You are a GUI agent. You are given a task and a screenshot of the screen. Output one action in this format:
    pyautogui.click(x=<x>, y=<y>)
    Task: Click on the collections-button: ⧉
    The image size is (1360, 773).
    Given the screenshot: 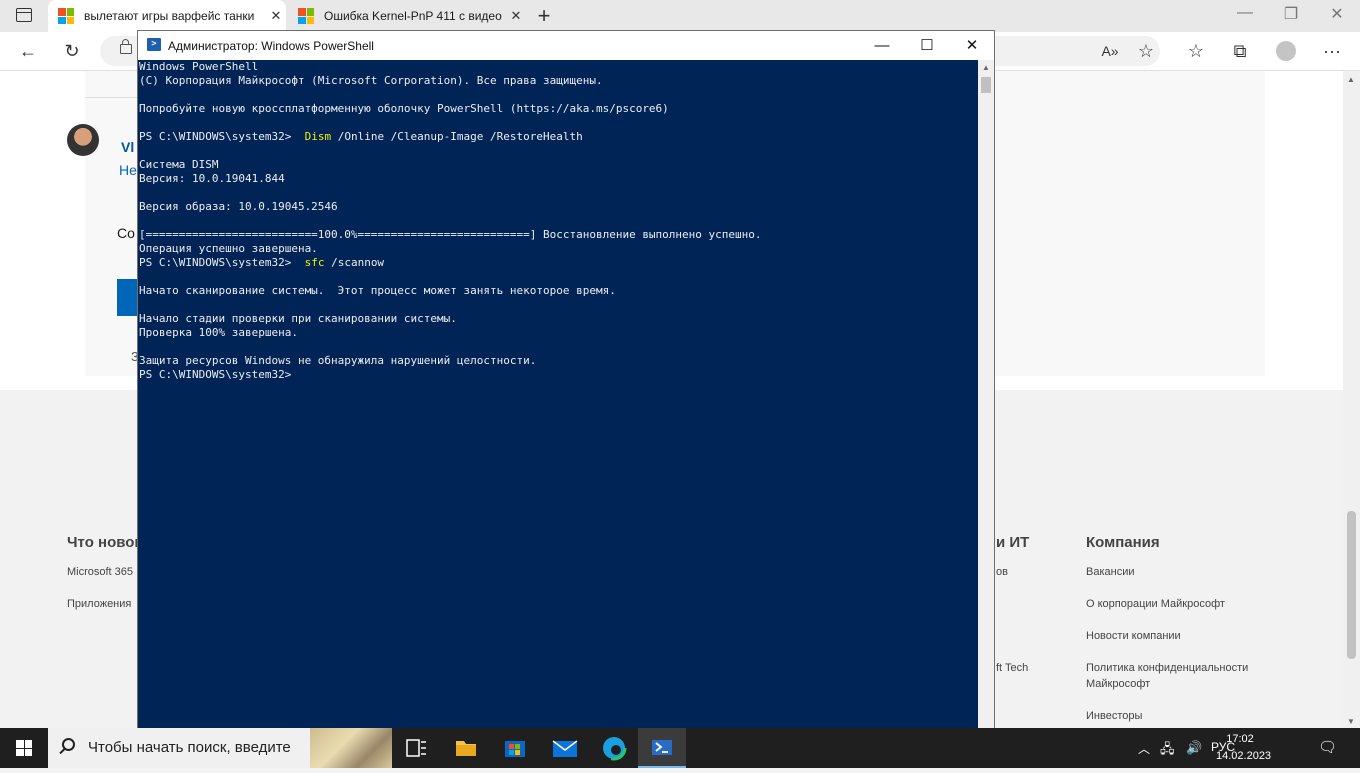 What is the action you would take?
    pyautogui.click(x=1240, y=51)
    